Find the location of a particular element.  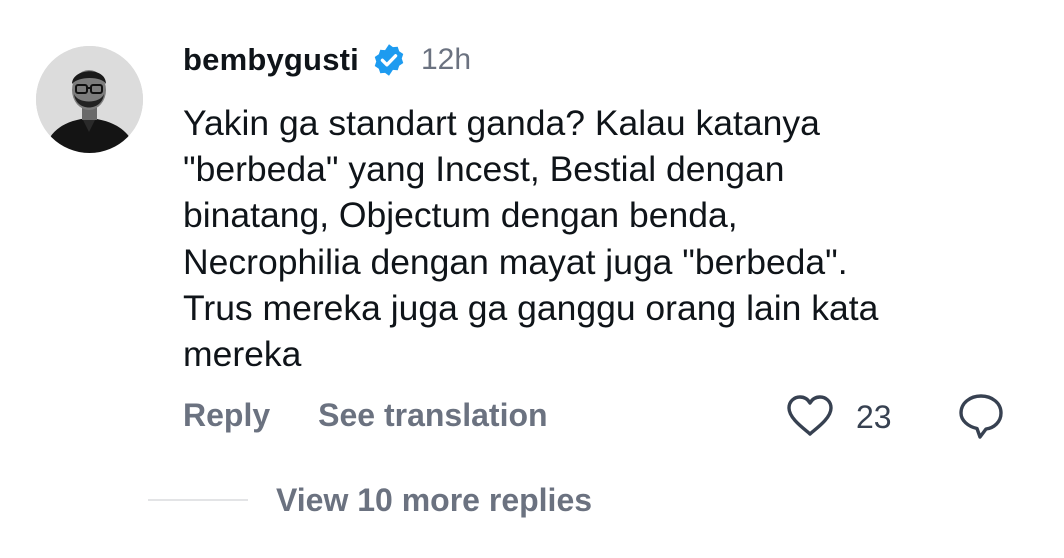

speech-bubble-icon is located at coordinates (981, 416).